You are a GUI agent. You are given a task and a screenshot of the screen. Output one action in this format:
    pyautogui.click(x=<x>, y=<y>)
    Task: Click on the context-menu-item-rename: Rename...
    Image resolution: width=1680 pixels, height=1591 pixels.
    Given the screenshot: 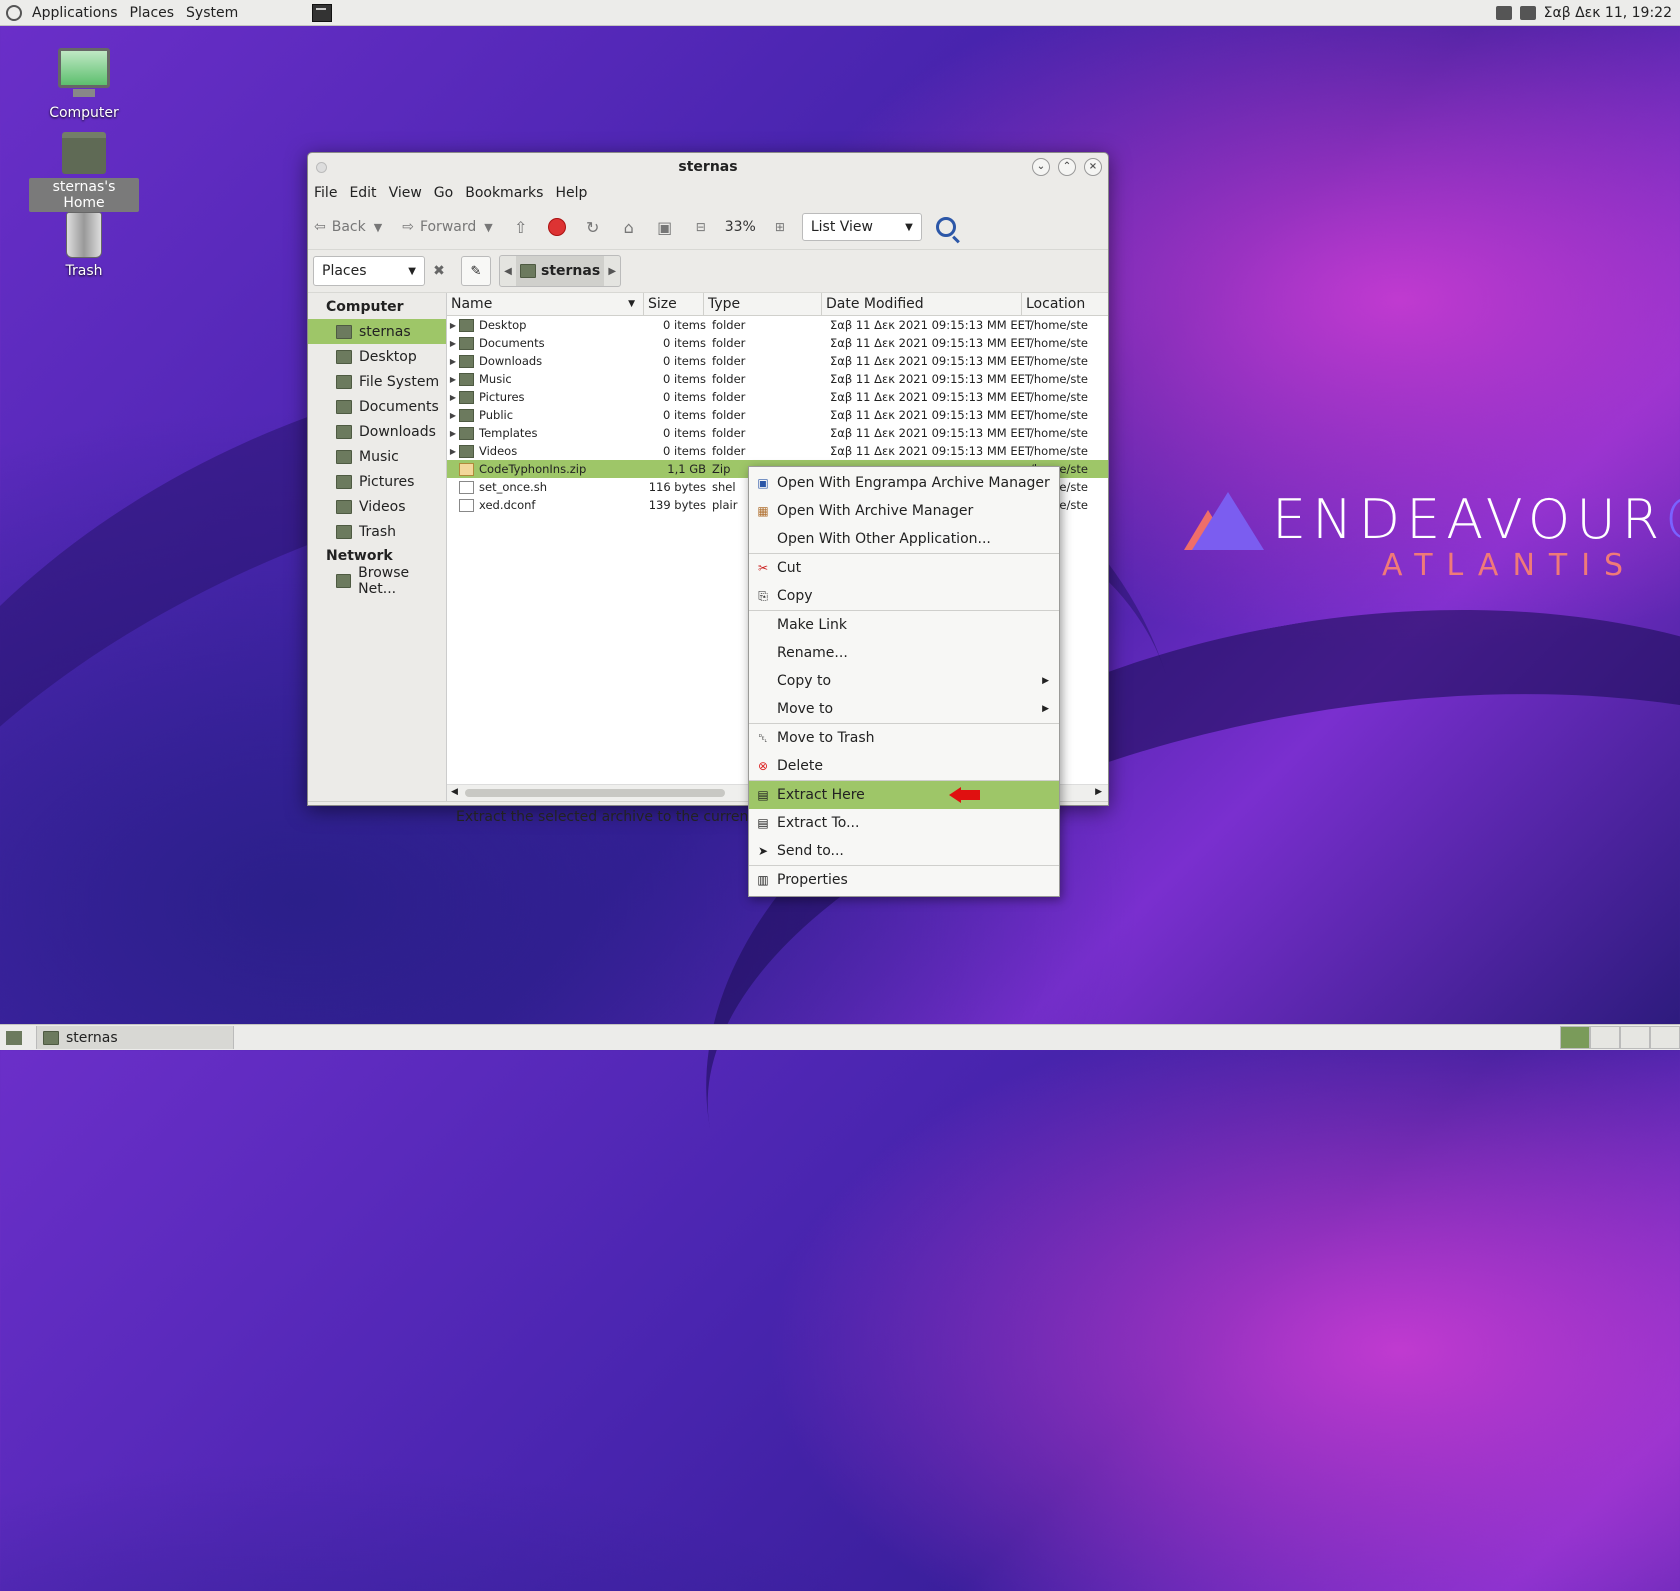 What is the action you would take?
    pyautogui.click(x=904, y=653)
    